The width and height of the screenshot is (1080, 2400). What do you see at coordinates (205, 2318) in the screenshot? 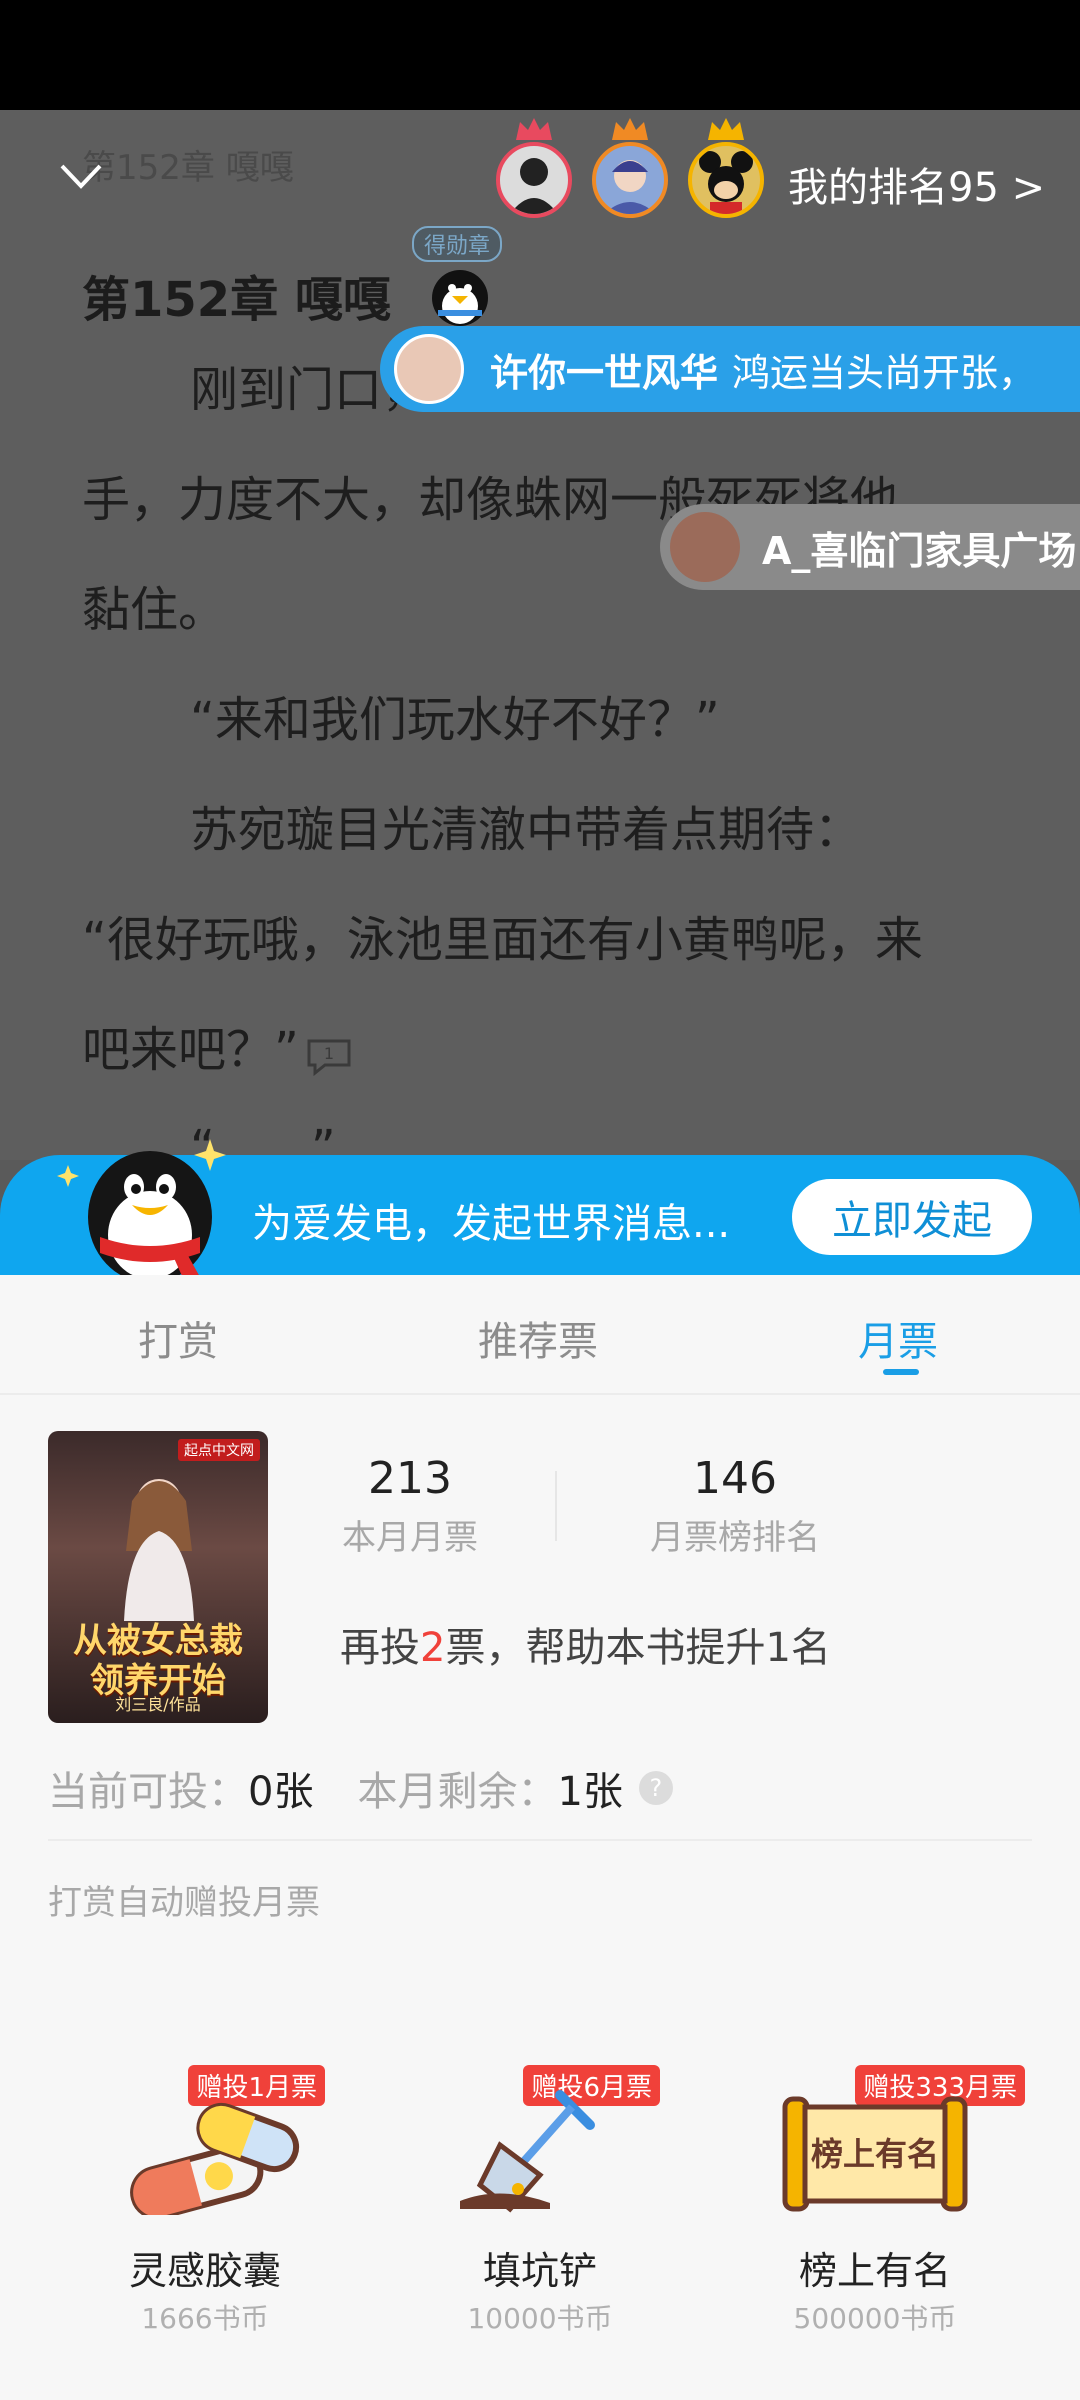
I see `gift-price: 1666书币` at bounding box center [205, 2318].